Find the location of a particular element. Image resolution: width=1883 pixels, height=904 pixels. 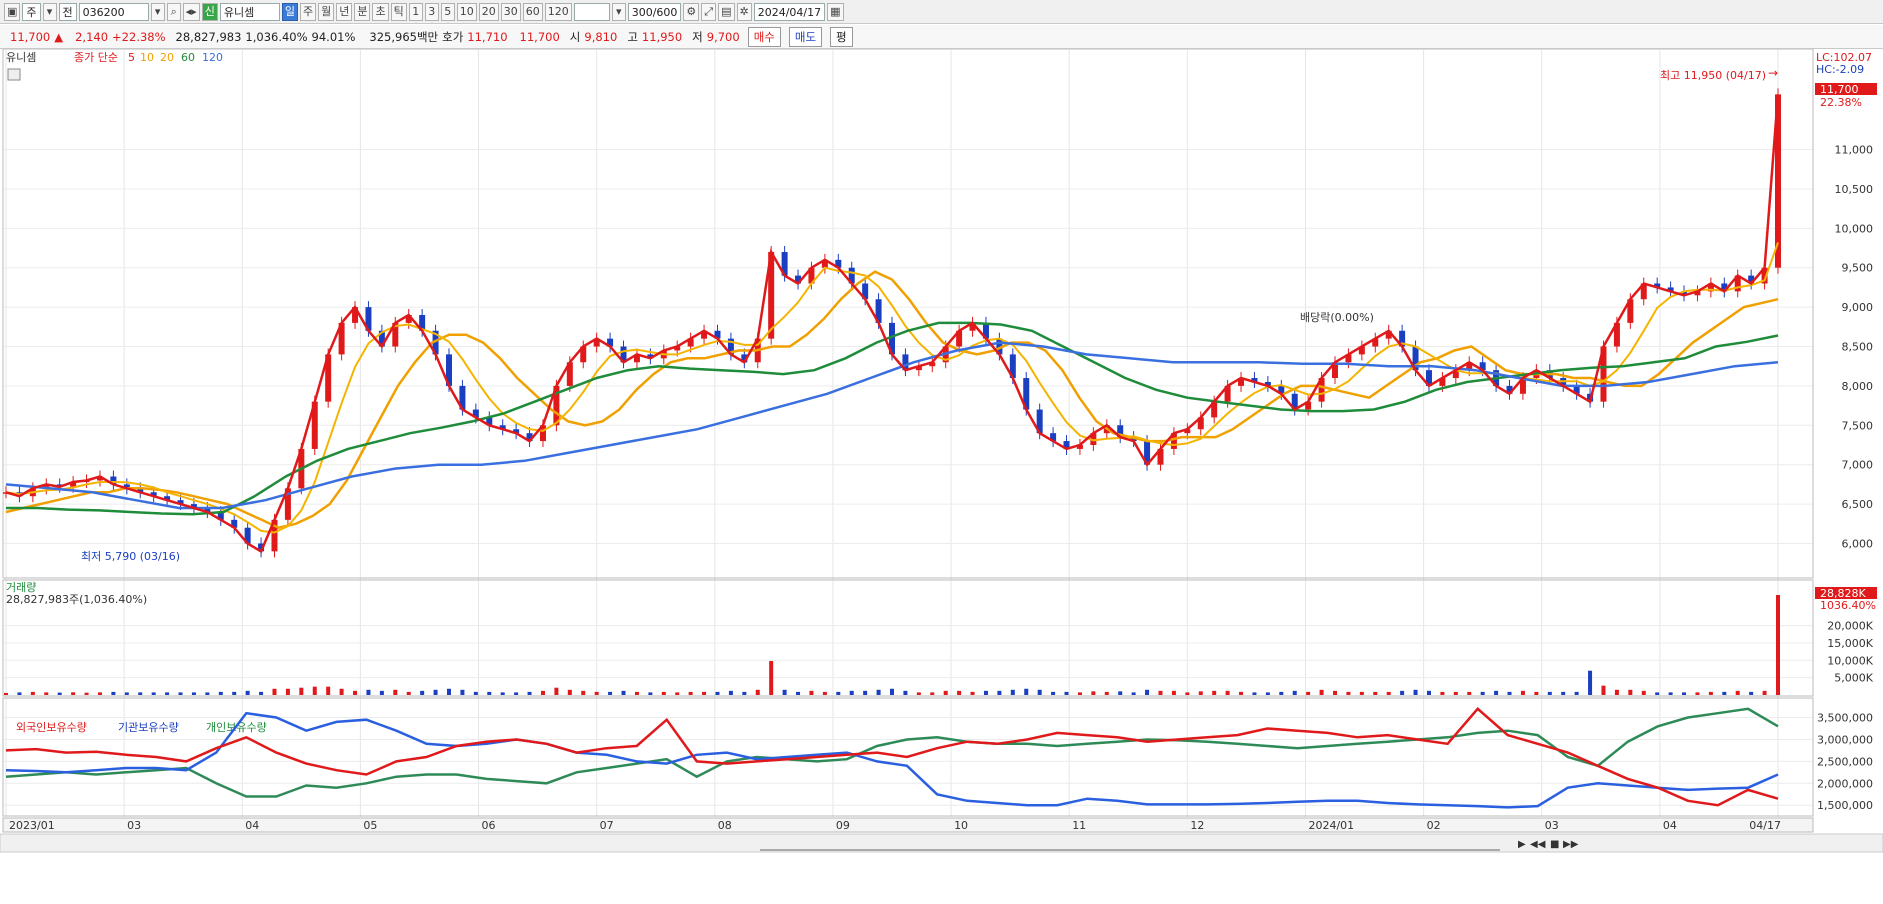

minute-3: 3 is located at coordinates (431, 11).